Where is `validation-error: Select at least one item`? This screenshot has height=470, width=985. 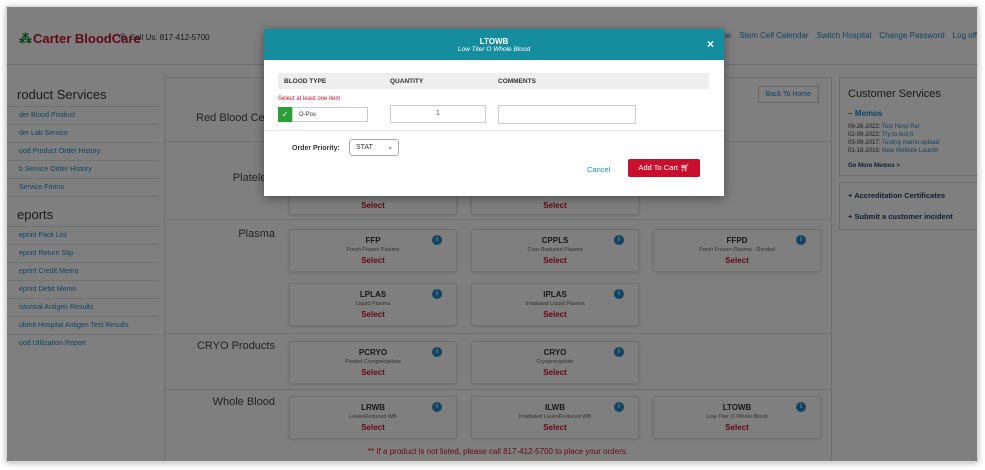
validation-error: Select at least one item is located at coordinates (309, 99).